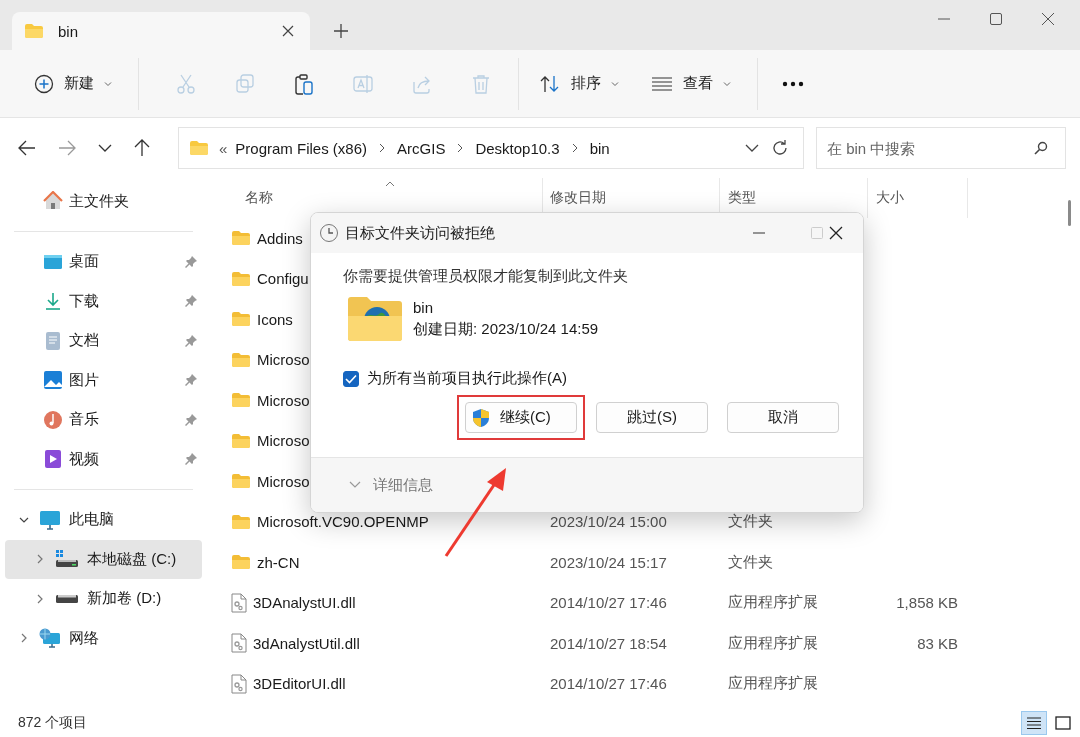  I want to click on list-icon, so click(1034, 722).